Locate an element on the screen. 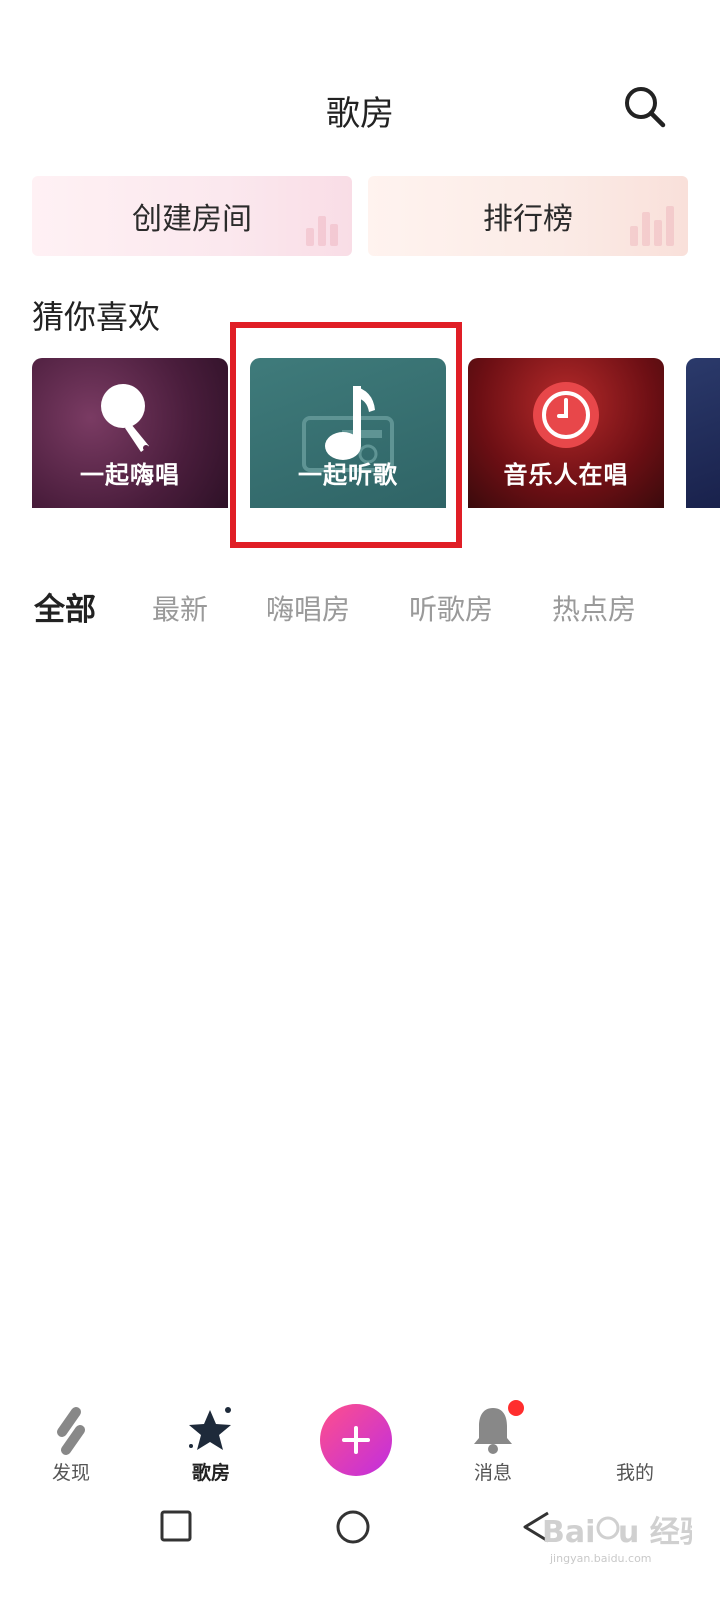  equalizer-decoration is located at coordinates (322, 231).